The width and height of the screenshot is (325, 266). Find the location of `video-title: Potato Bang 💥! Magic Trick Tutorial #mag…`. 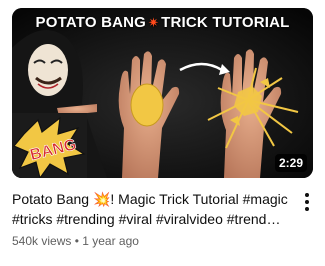

video-title: Potato Bang 💥! Magic Trick Tutorial #mag… is located at coordinates (151, 209).